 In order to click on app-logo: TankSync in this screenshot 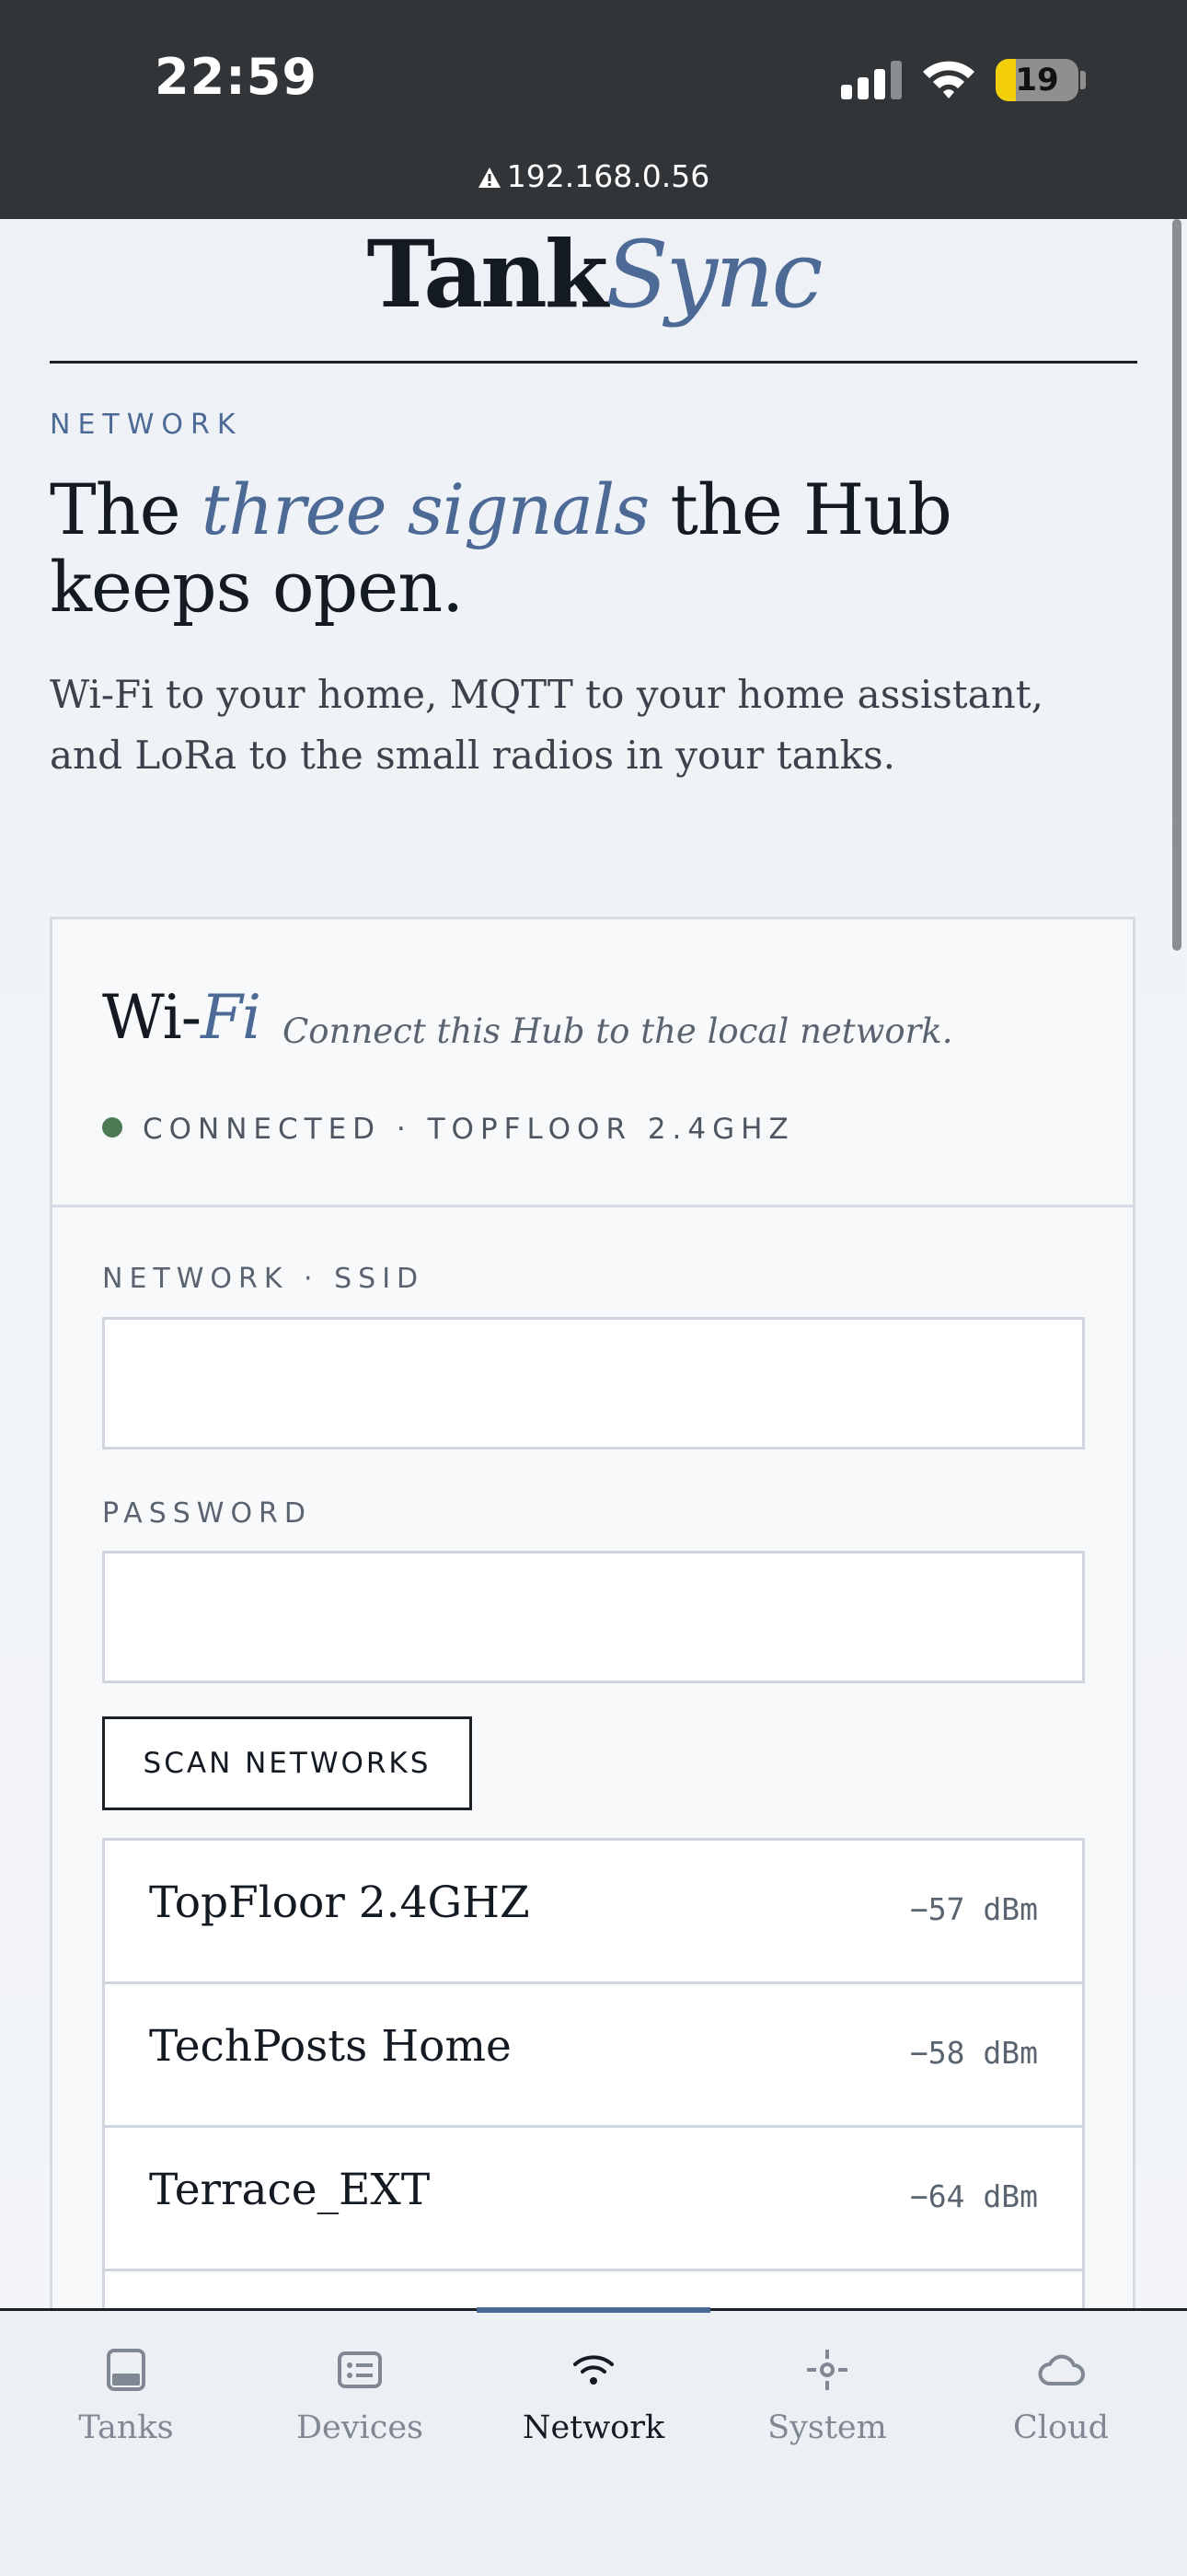, I will do `click(594, 274)`.